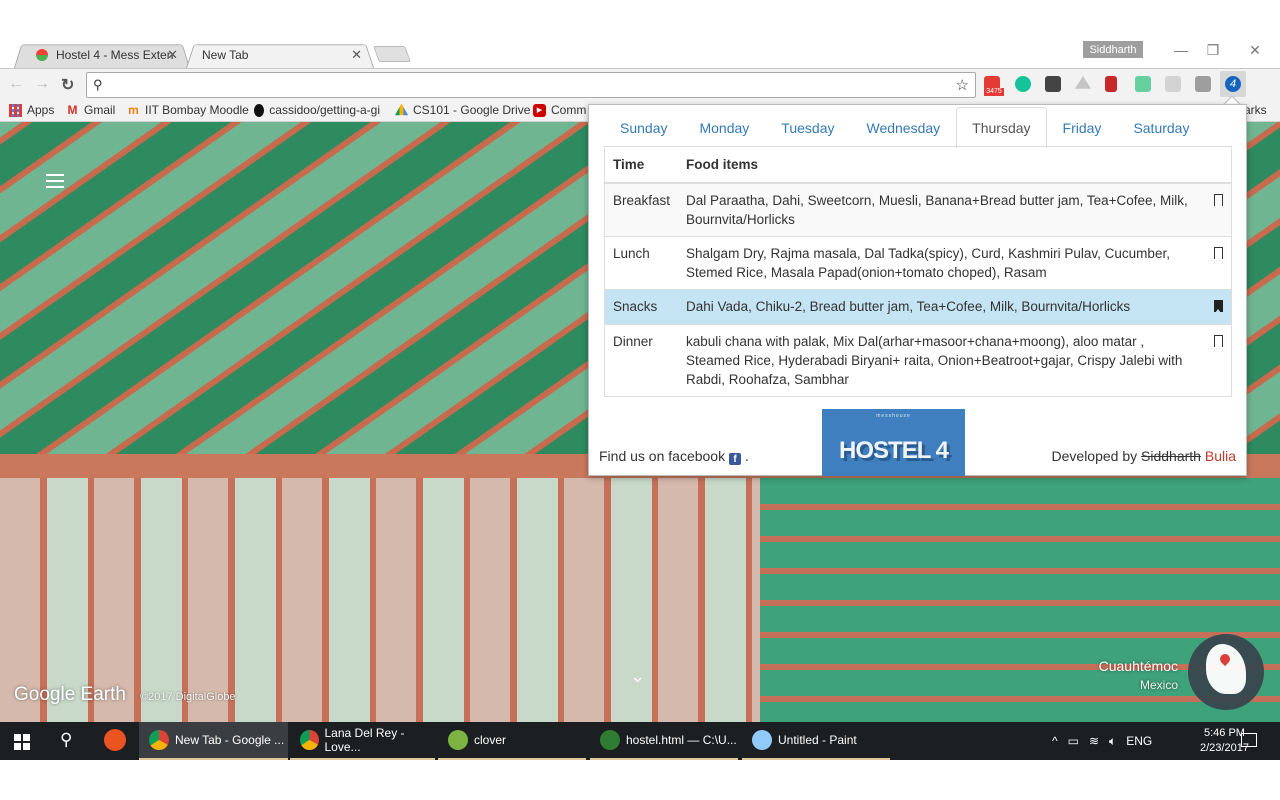 This screenshot has width=1280, height=800. What do you see at coordinates (1171, 456) in the screenshot?
I see `developer-first-name: Siddharth` at bounding box center [1171, 456].